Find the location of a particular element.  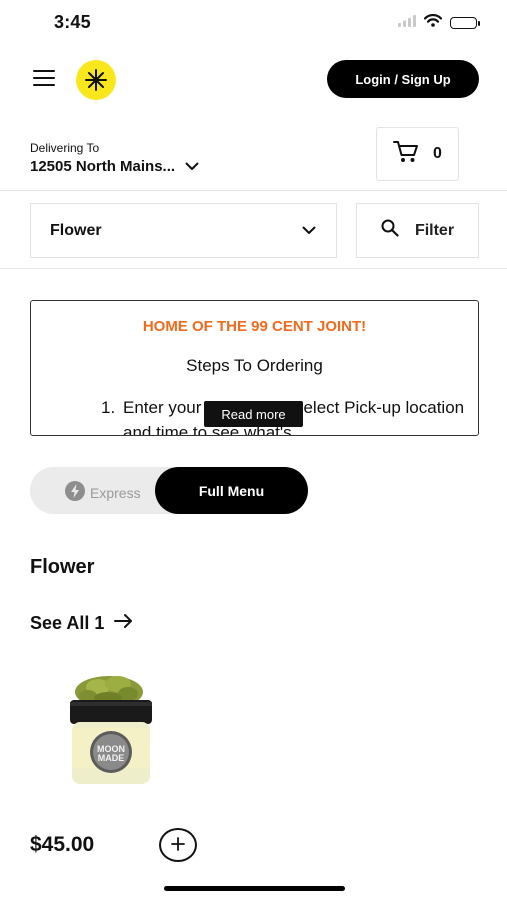

category-selected: Flower is located at coordinates (76, 230).